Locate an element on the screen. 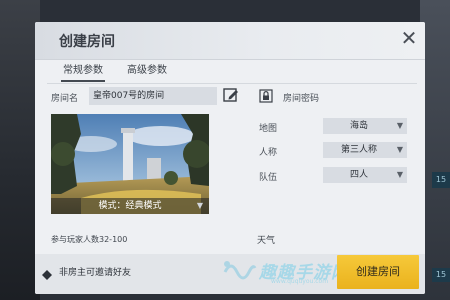 The width and height of the screenshot is (450, 300). map-label: 地图 is located at coordinates (268, 129).